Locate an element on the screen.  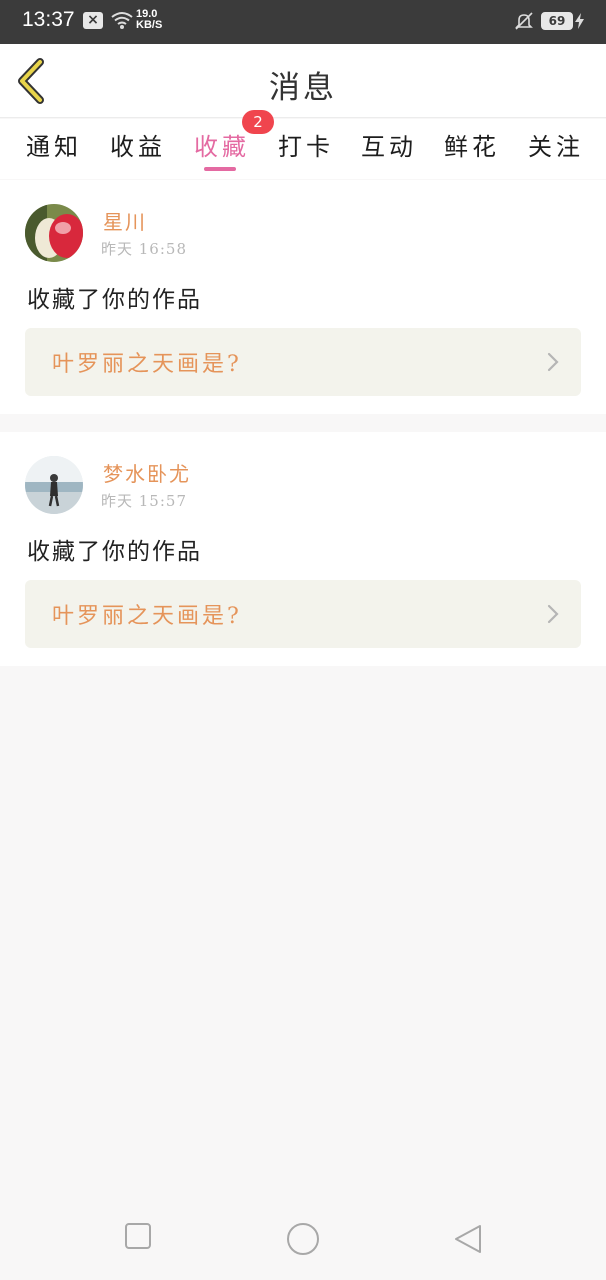
tab-label: 通知 is located at coordinates (54, 147).